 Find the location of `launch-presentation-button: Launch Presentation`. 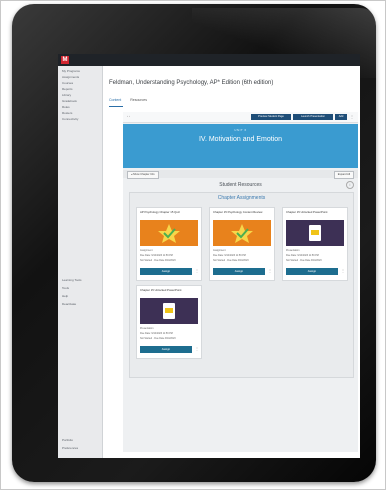

launch-presentation-button: Launch Presentation is located at coordinates (313, 117).